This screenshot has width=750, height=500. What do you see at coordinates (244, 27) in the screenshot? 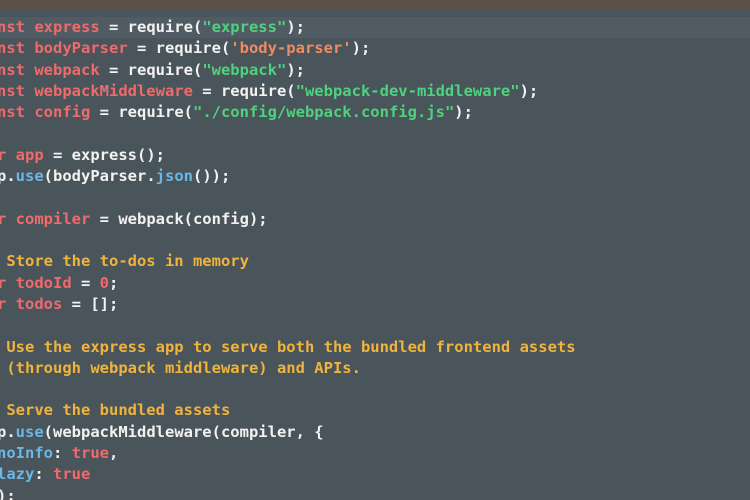
I see `code-token: "express"` at bounding box center [244, 27].